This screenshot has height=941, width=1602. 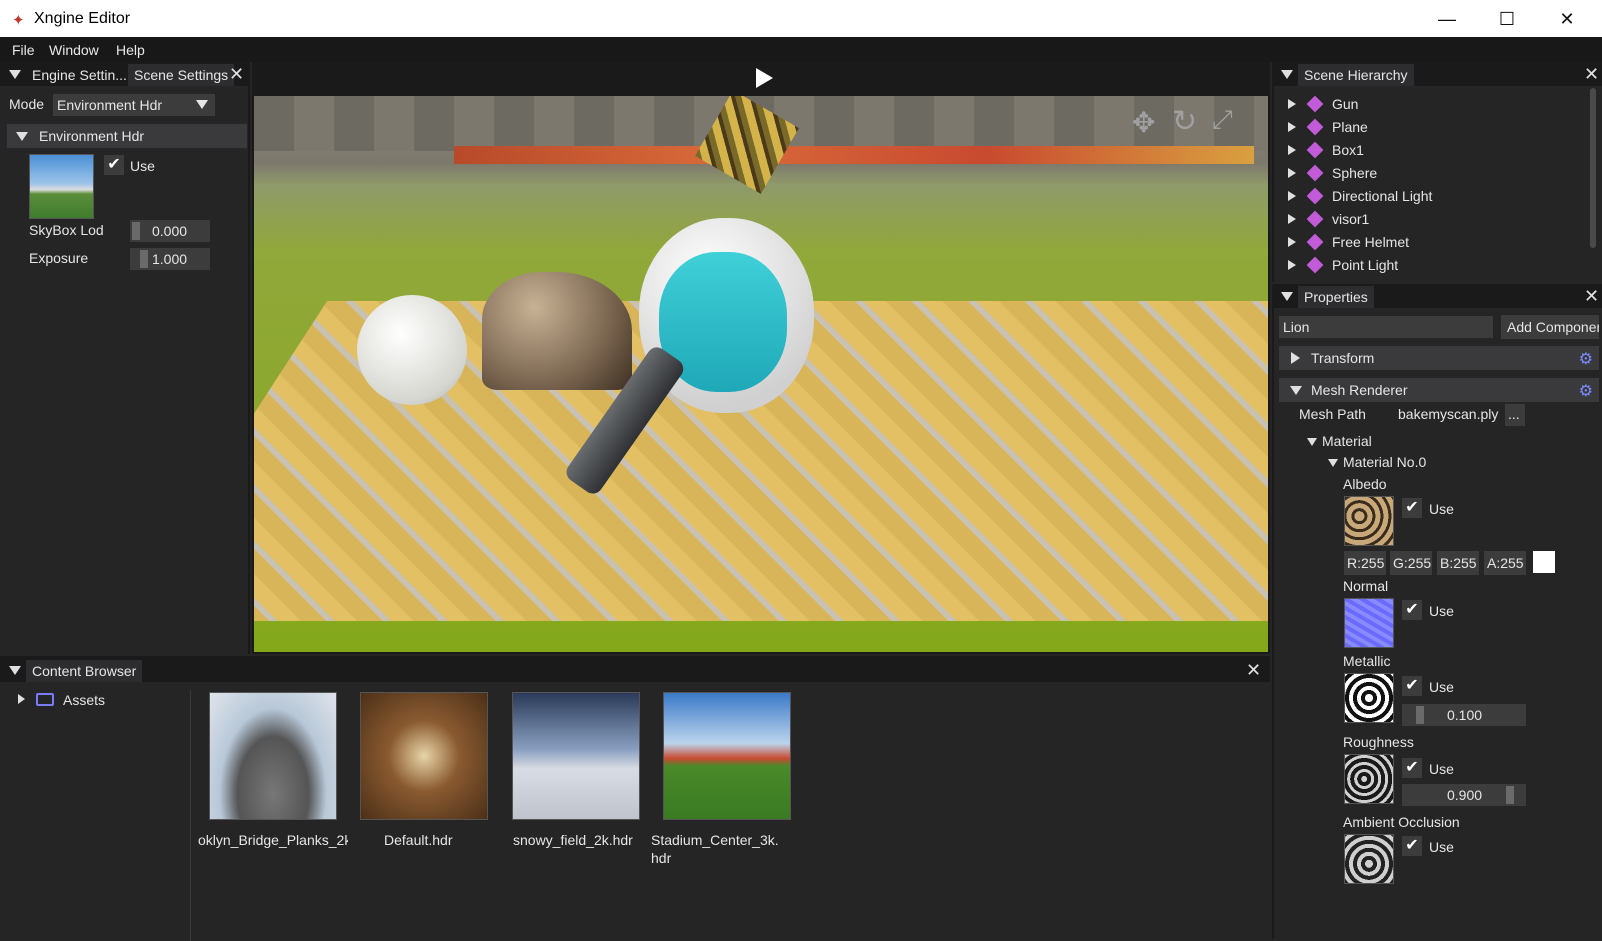 I want to click on environment-thumbnail, so click(x=61, y=186).